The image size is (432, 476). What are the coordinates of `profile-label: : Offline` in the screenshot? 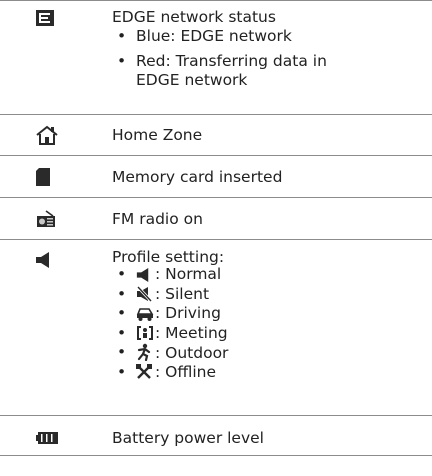 It's located at (186, 371).